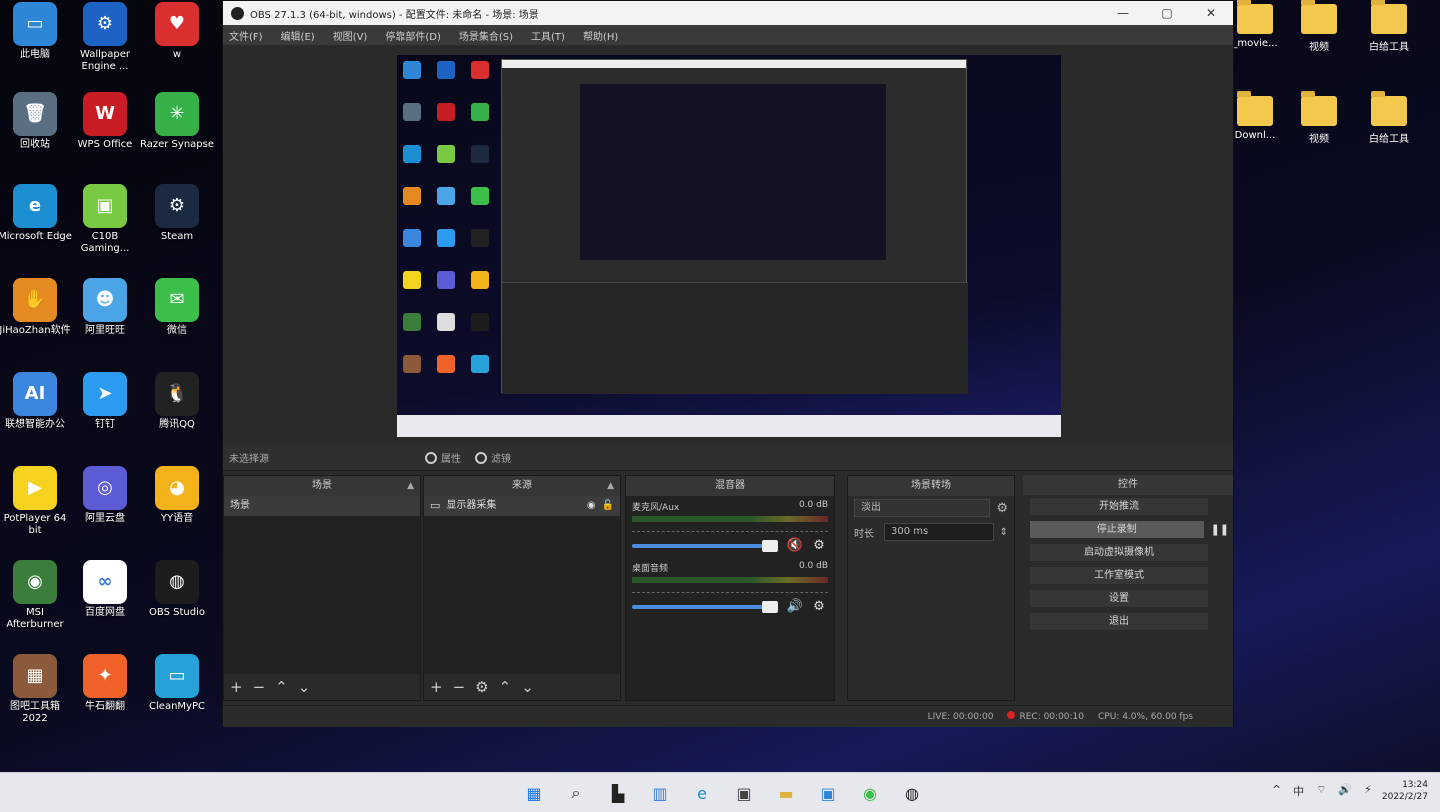 Image resolution: width=1440 pixels, height=812 pixels. What do you see at coordinates (591, 506) in the screenshot?
I see `eye-icon: ◉` at bounding box center [591, 506].